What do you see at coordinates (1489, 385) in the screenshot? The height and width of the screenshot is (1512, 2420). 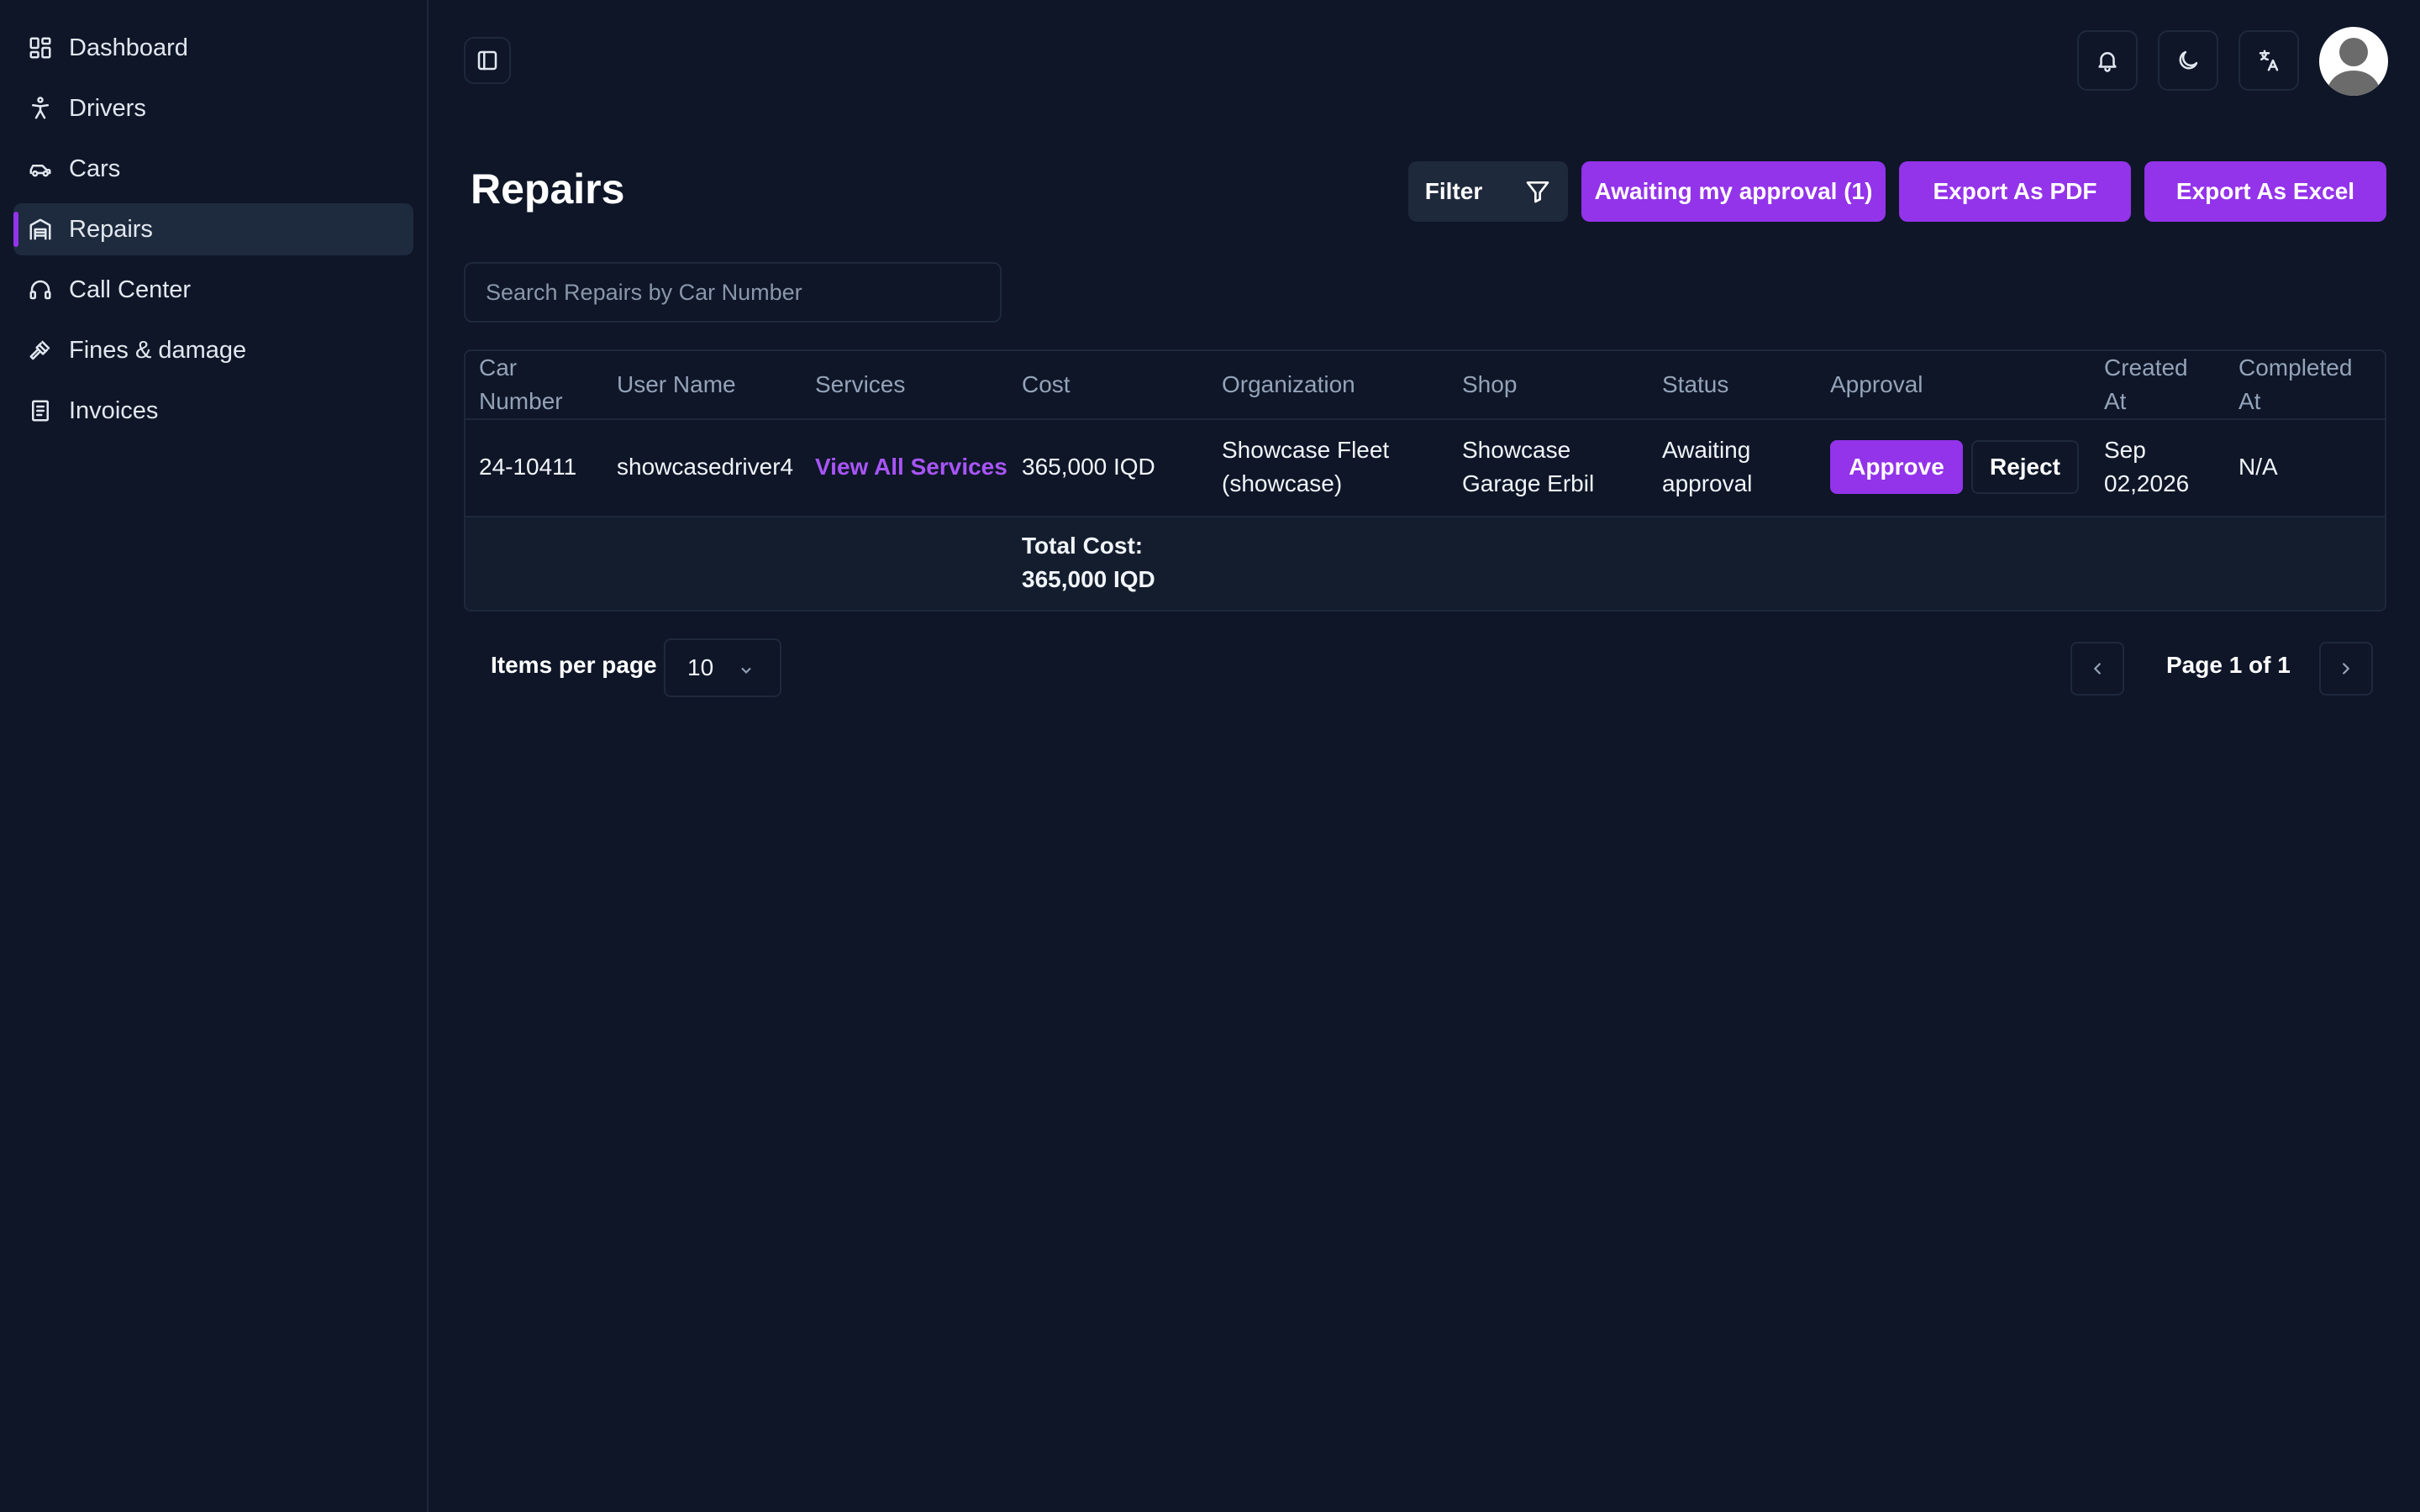 I see `header-shop: Shop` at bounding box center [1489, 385].